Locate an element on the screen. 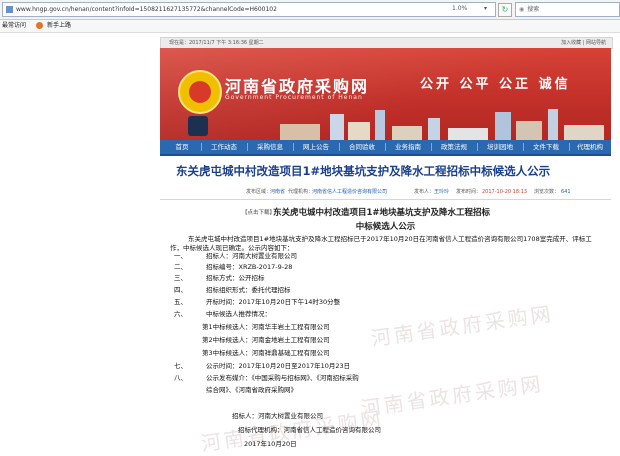 The height and width of the screenshot is (456, 620). meta-views: 641 is located at coordinates (566, 192).